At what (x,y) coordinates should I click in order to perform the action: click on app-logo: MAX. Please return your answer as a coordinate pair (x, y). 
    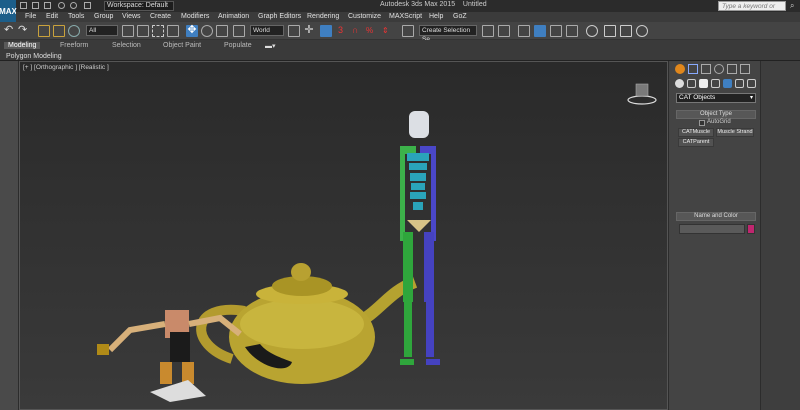
    Looking at the image, I should click on (8, 11).